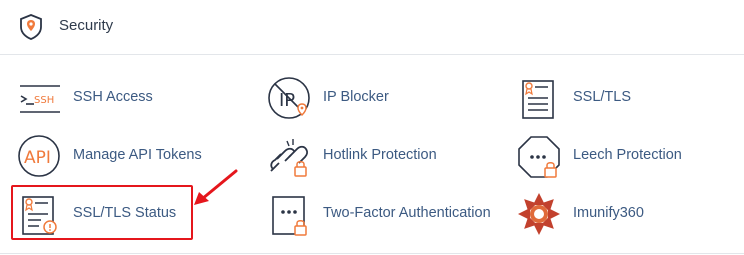  I want to click on tool-label: Leech Protection, so click(627, 155).